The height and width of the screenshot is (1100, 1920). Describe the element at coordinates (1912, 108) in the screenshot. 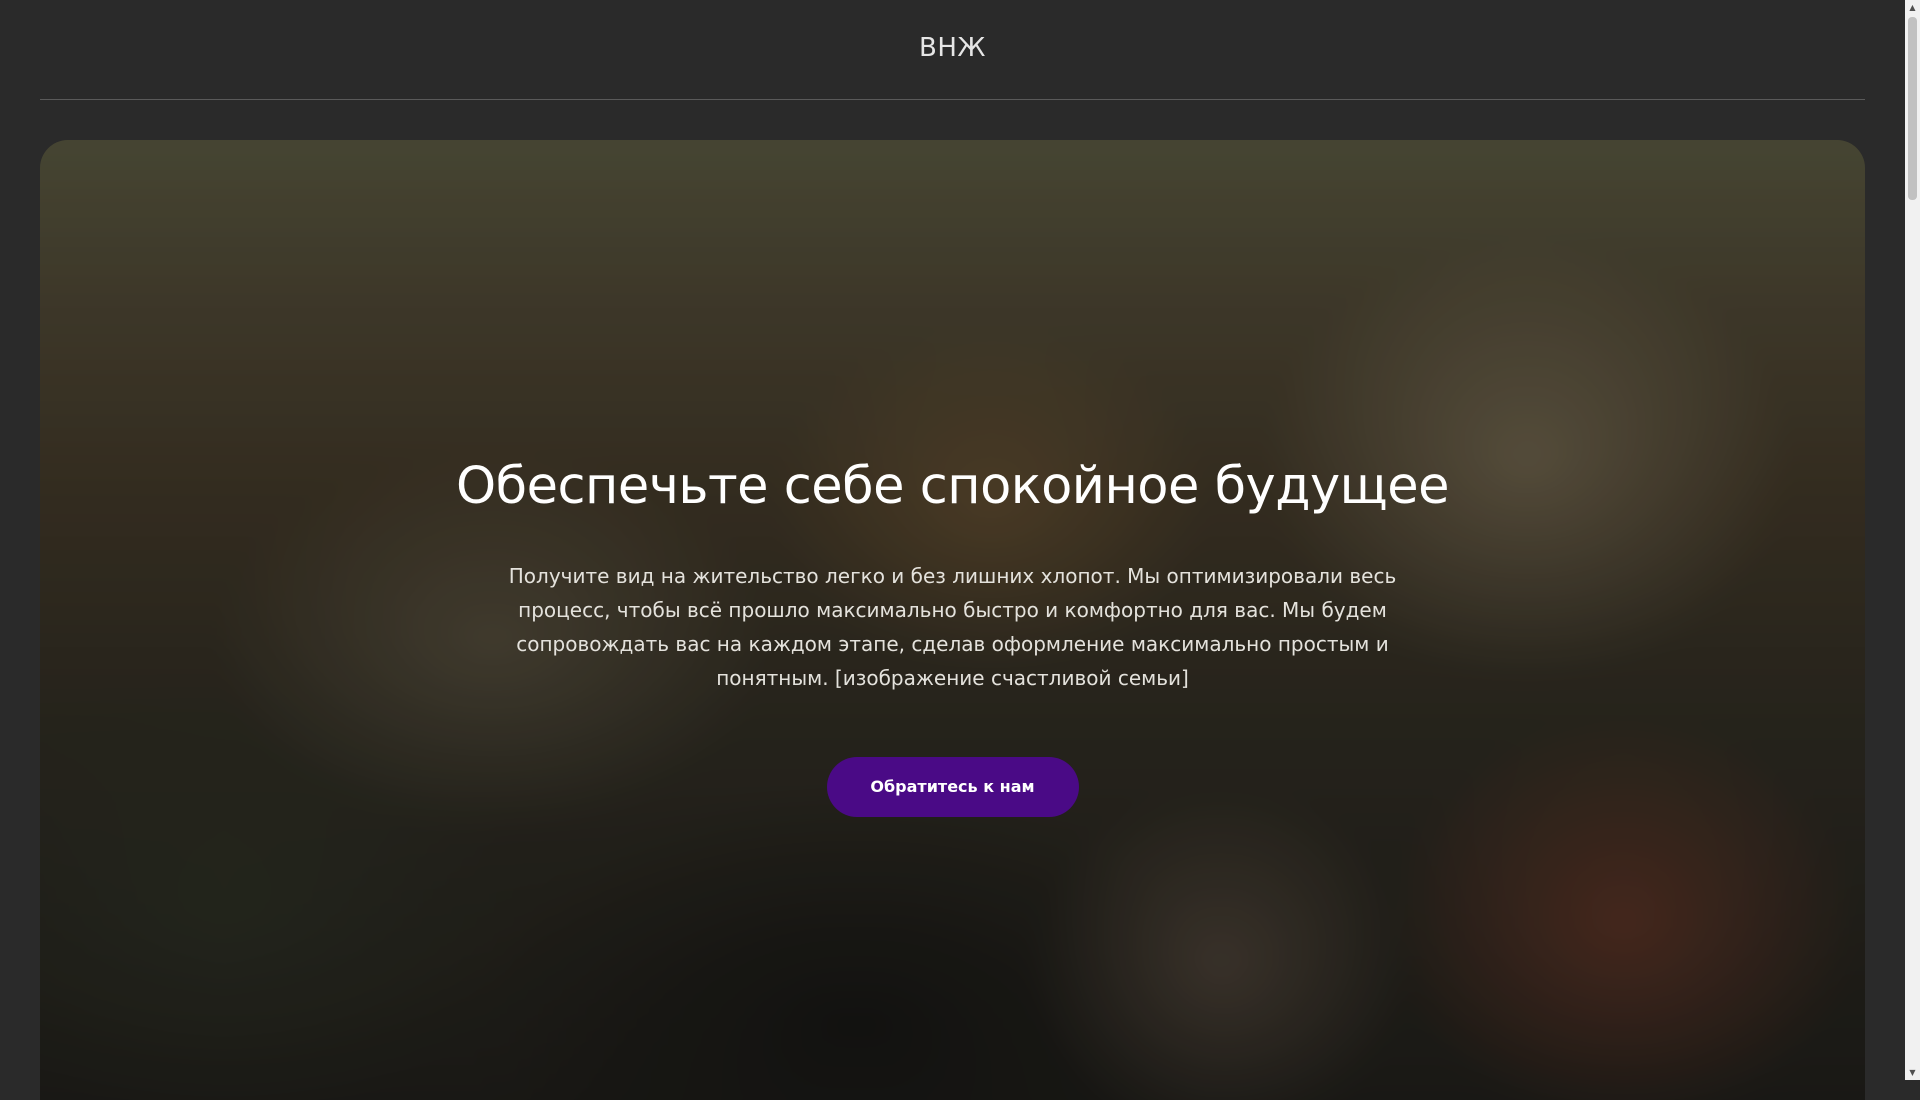

I see `scrollbar-thumb` at that location.